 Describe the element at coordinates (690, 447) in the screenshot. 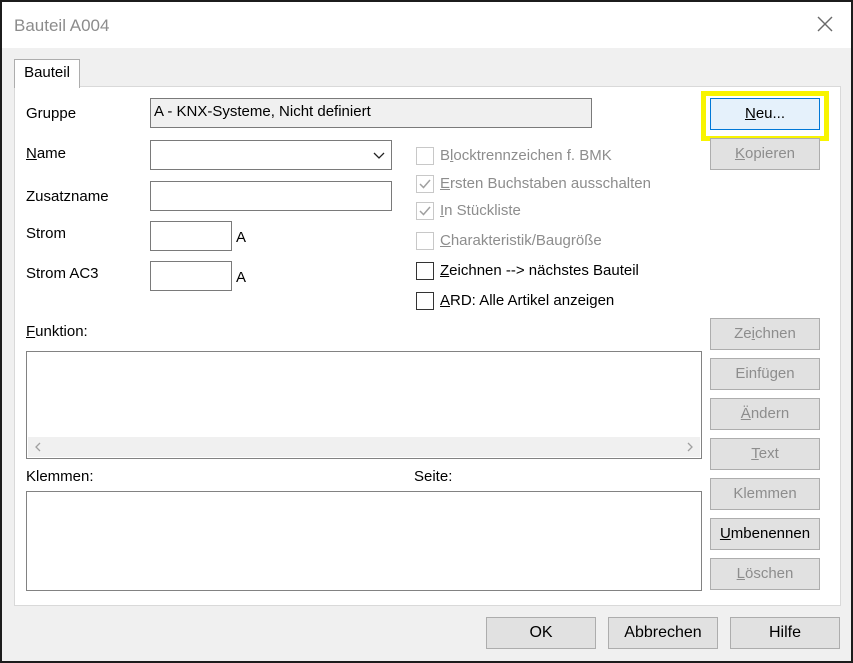

I see `chevron-right-icon` at that location.